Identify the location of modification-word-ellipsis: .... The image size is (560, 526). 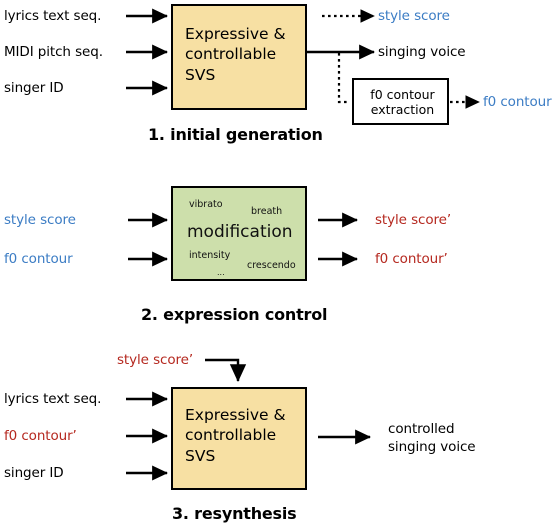
(221, 272).